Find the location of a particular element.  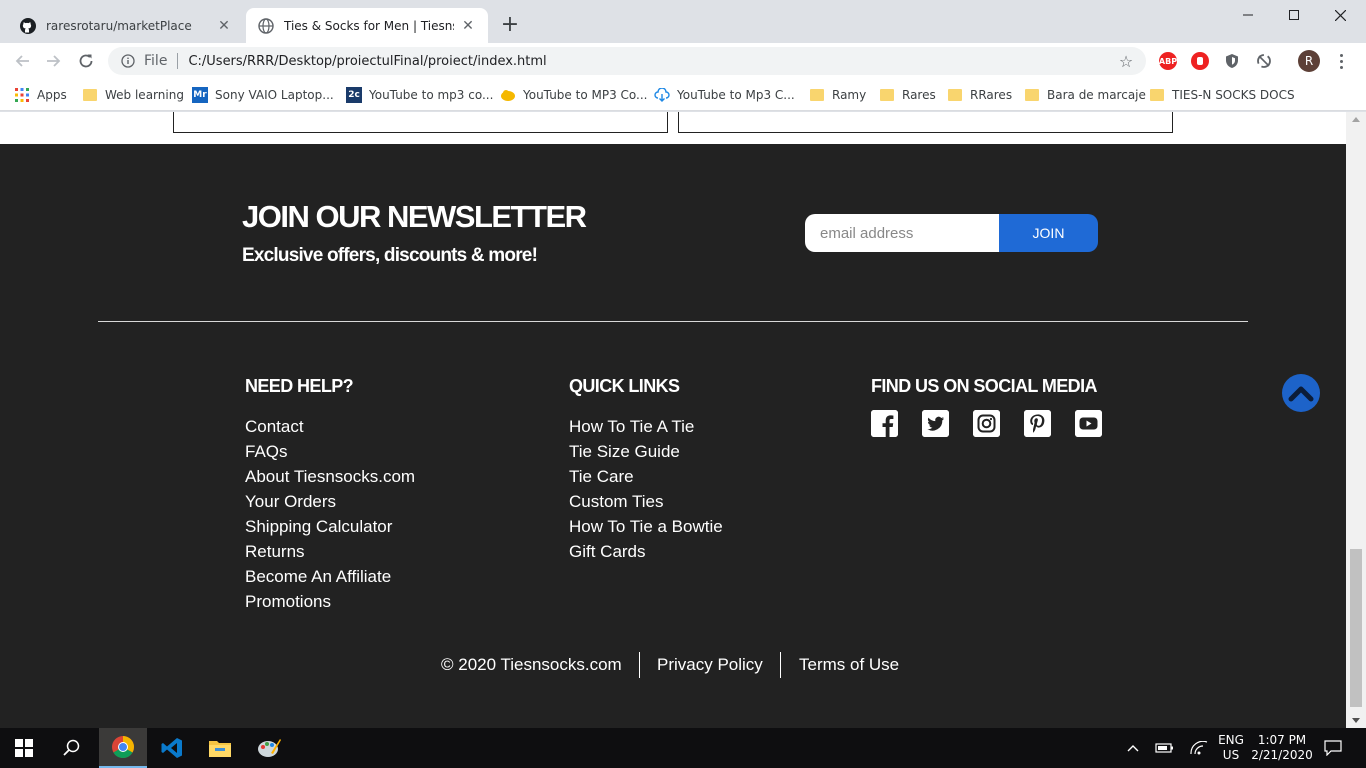

language-region: US is located at coordinates (1231, 755).